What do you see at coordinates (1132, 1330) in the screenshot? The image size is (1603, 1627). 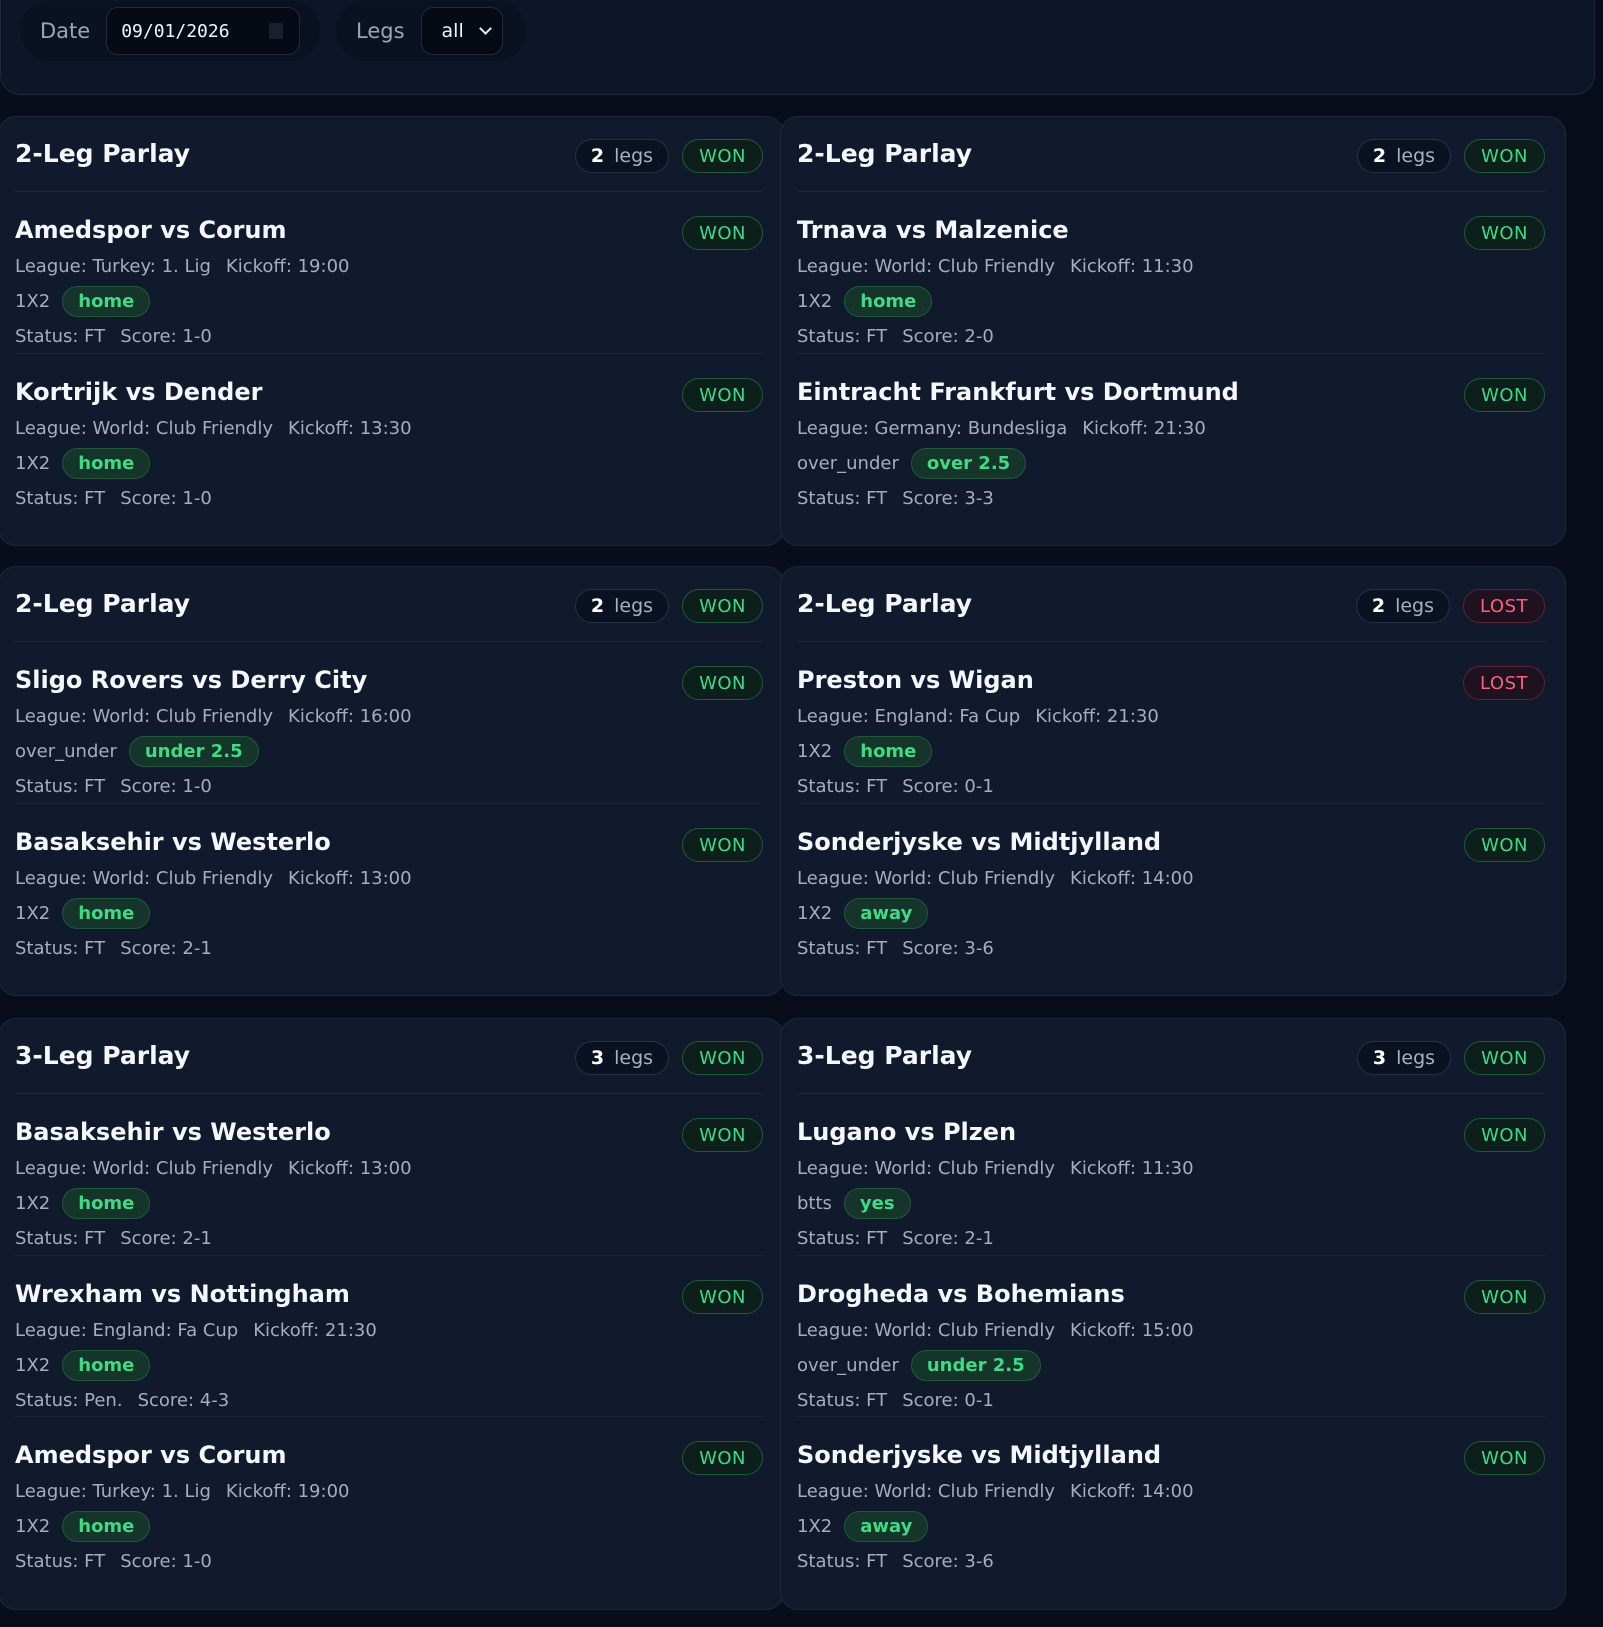 I see `kickoff-text: Kickoff: 15:00` at bounding box center [1132, 1330].